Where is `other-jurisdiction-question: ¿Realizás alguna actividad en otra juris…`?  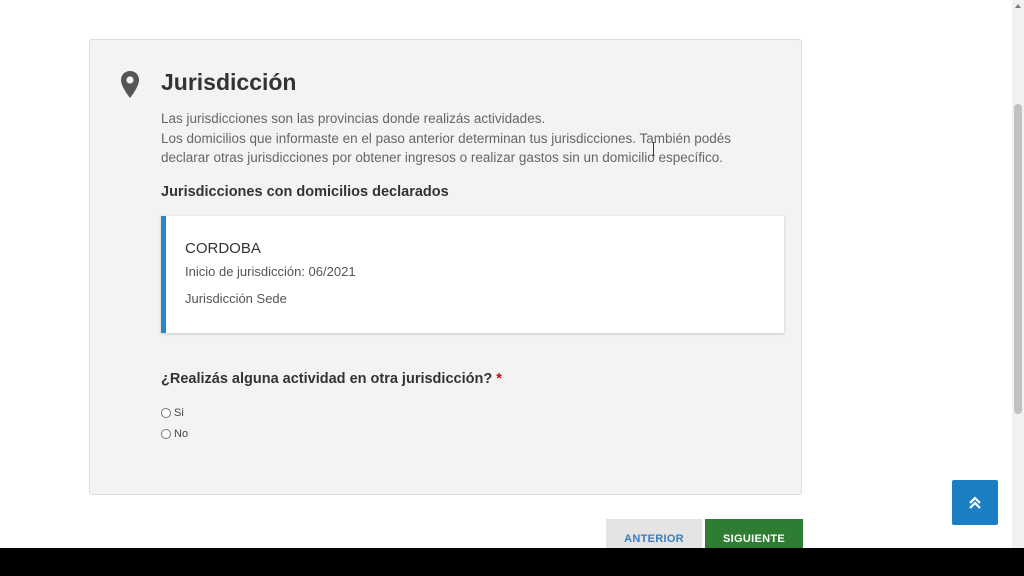
other-jurisdiction-question: ¿Realizás alguna actividad en otra juris… is located at coordinates (331, 379).